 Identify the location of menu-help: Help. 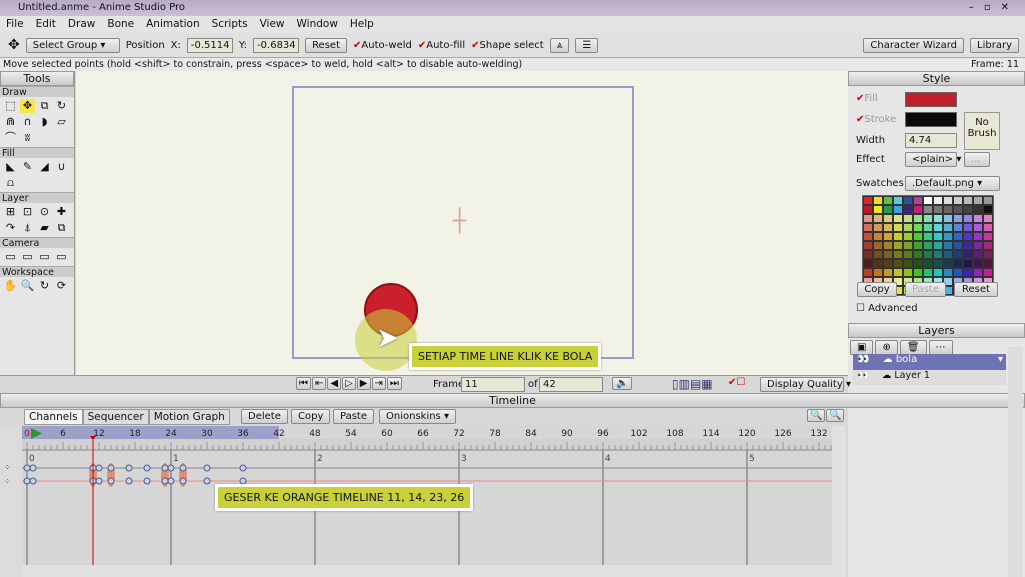
(362, 24).